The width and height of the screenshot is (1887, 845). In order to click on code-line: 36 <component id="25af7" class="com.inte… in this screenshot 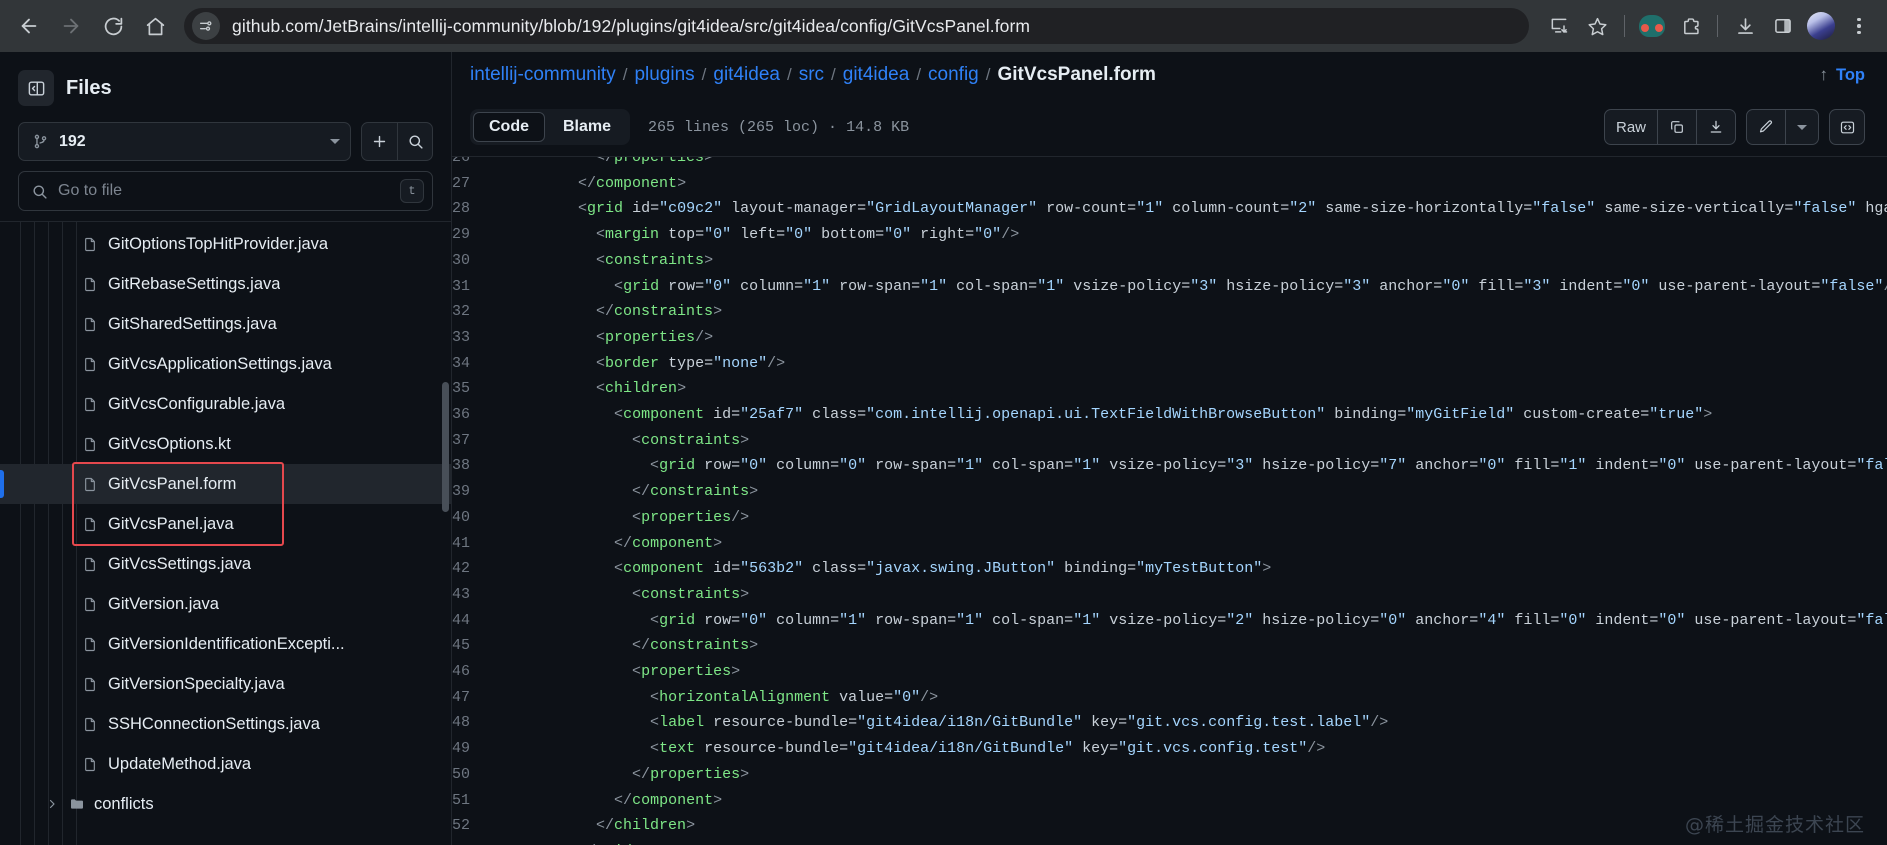, I will do `click(1169, 415)`.